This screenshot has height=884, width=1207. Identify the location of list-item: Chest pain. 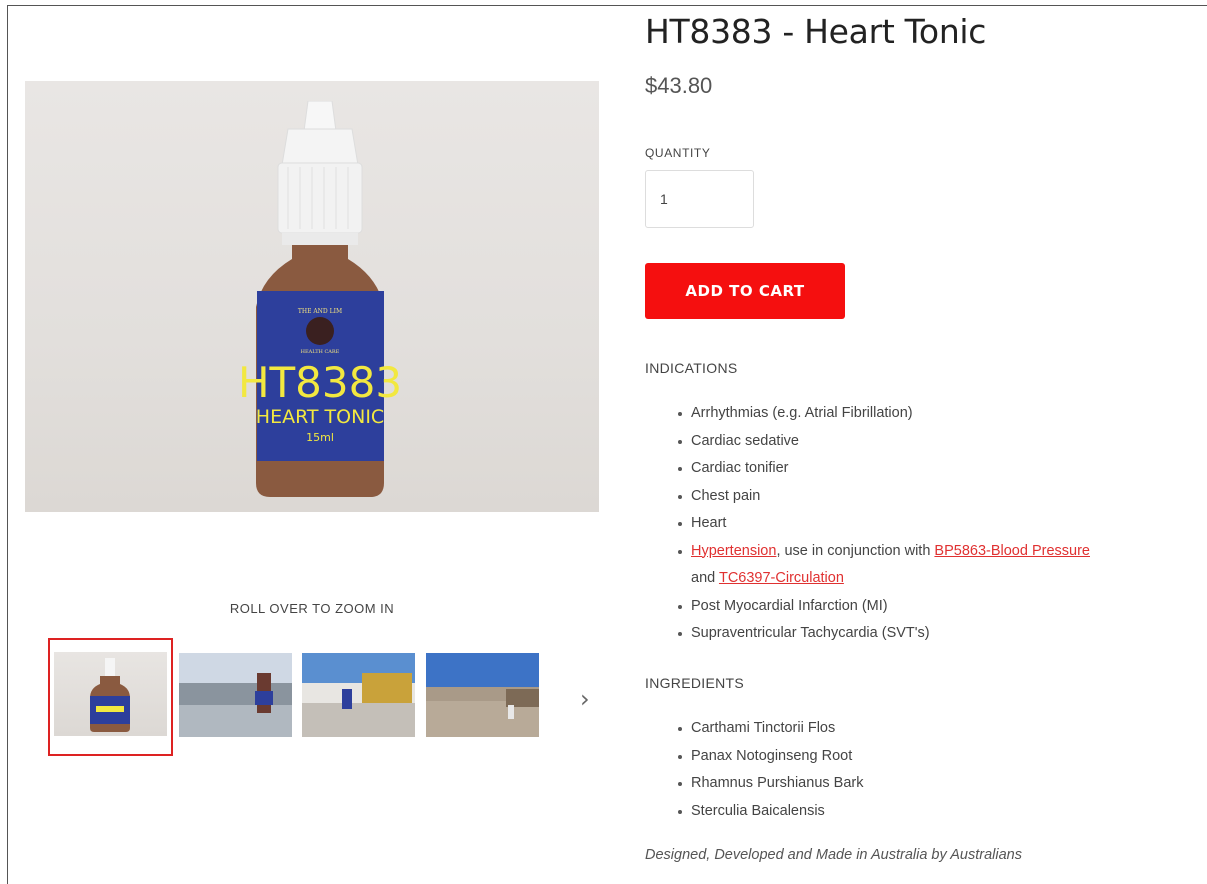
(884, 497).